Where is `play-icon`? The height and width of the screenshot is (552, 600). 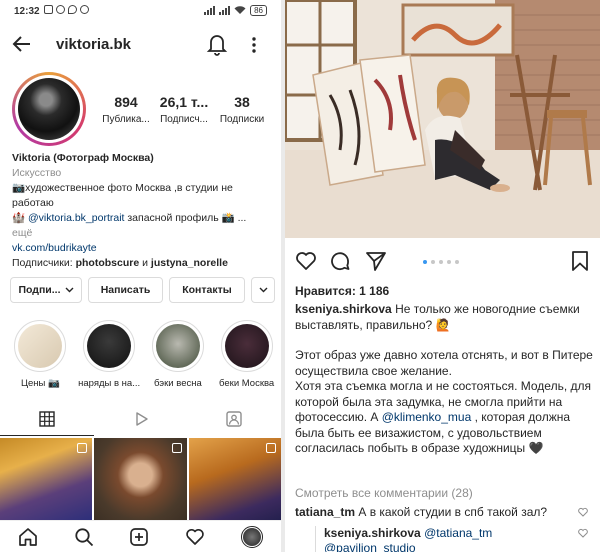
play-icon is located at coordinates (141, 419).